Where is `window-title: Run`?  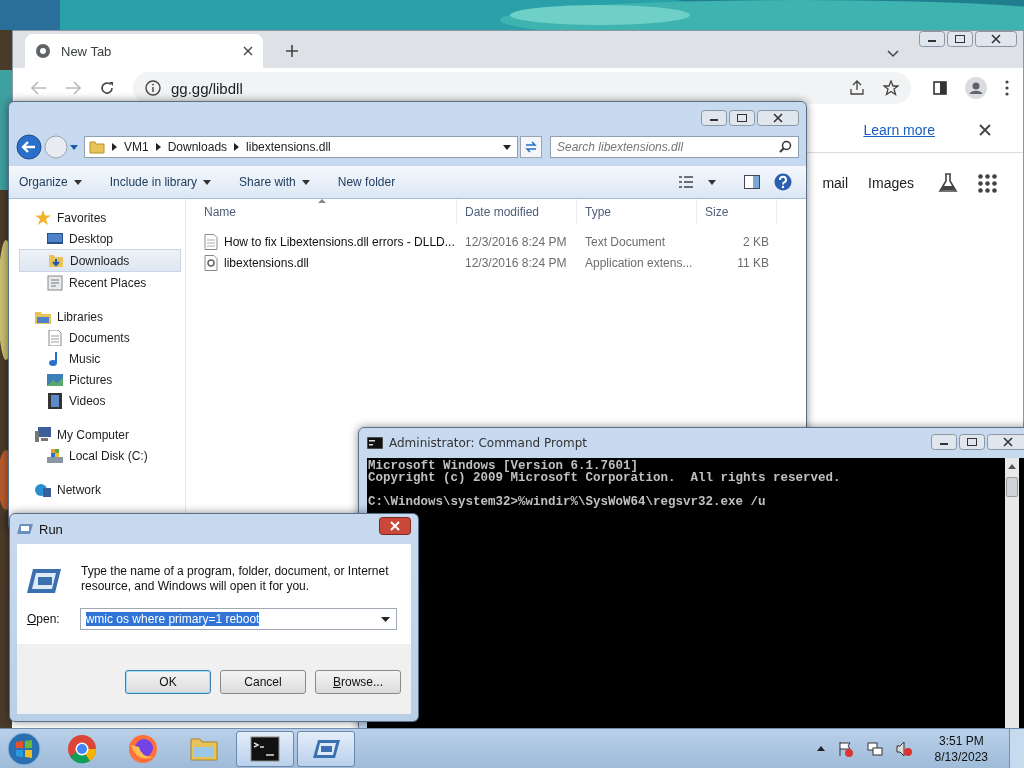
window-title: Run is located at coordinates (51, 529).